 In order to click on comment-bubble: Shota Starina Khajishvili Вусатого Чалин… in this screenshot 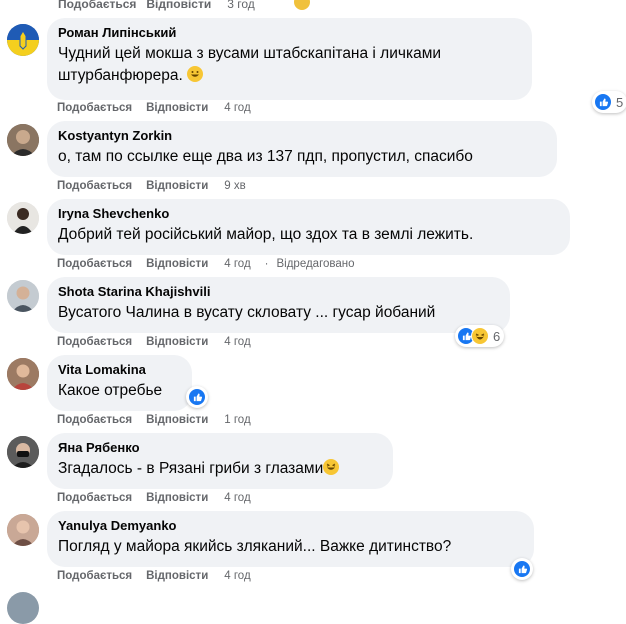, I will do `click(278, 305)`.